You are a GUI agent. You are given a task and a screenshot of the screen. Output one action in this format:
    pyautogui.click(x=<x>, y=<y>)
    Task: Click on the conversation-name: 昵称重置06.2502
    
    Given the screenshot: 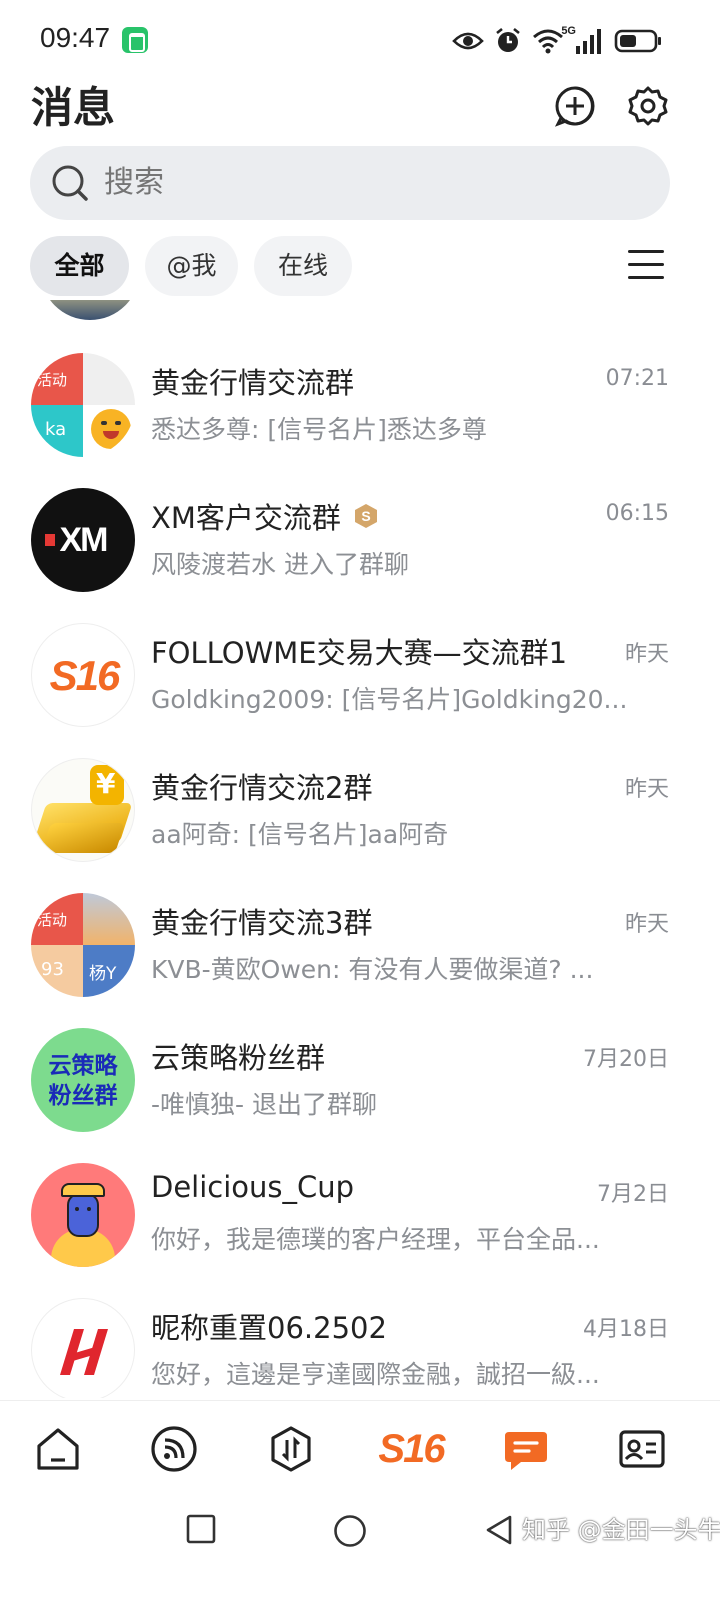 What is the action you would take?
    pyautogui.click(x=269, y=1328)
    